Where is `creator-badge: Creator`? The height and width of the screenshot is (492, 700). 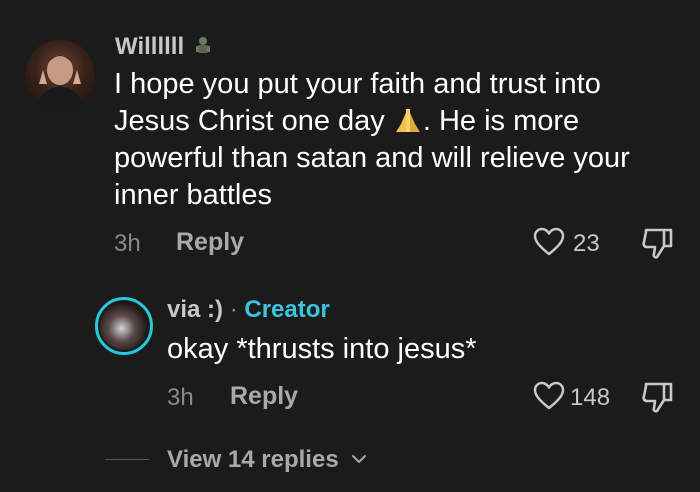 creator-badge: Creator is located at coordinates (287, 309).